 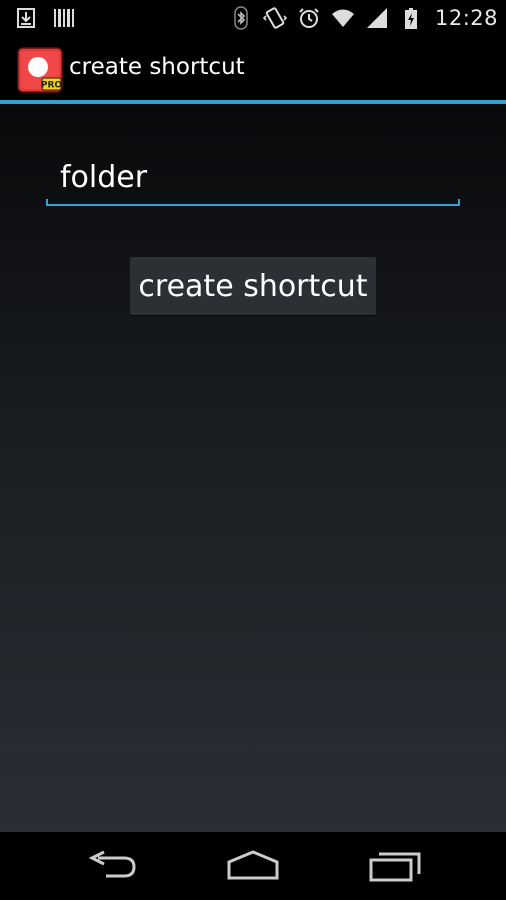 I want to click on signal-icon, so click(x=376, y=18).